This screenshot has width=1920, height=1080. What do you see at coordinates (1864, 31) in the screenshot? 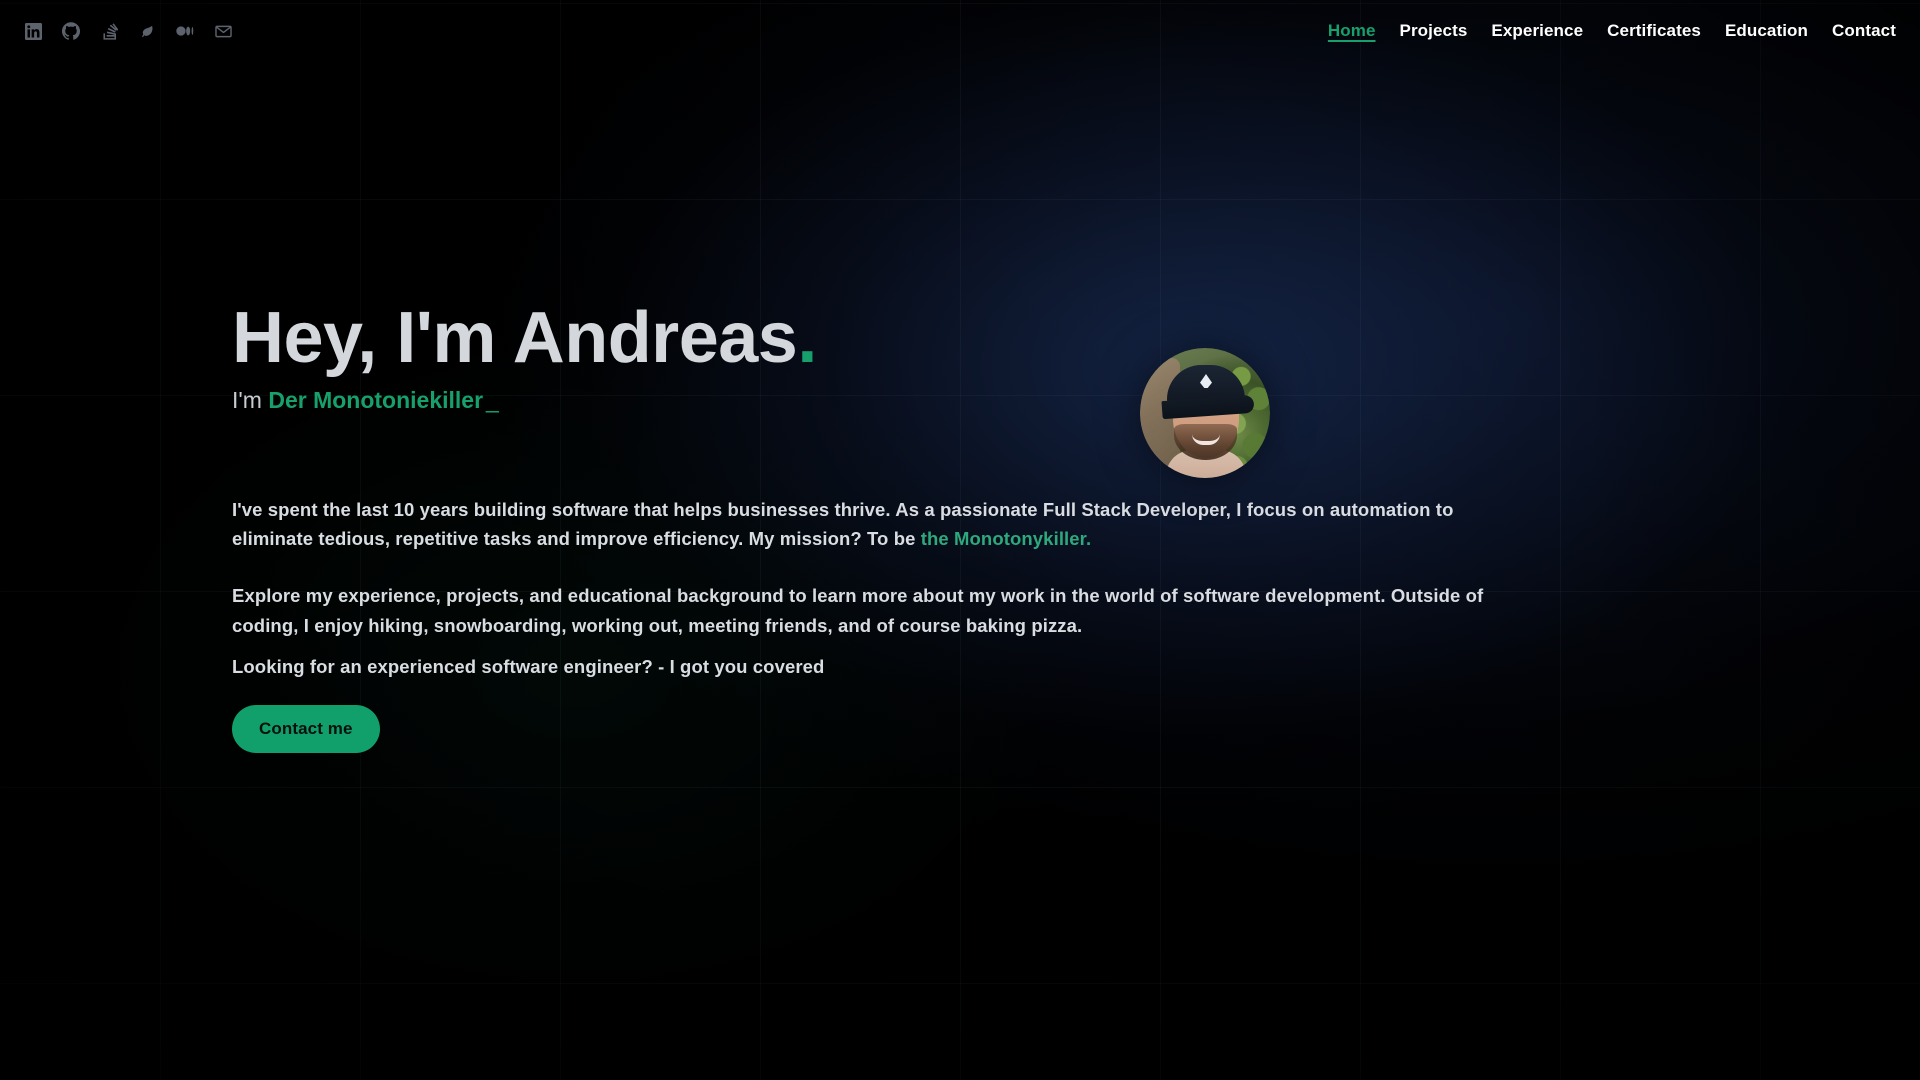
I see `nav-item-contact: Contact` at bounding box center [1864, 31].